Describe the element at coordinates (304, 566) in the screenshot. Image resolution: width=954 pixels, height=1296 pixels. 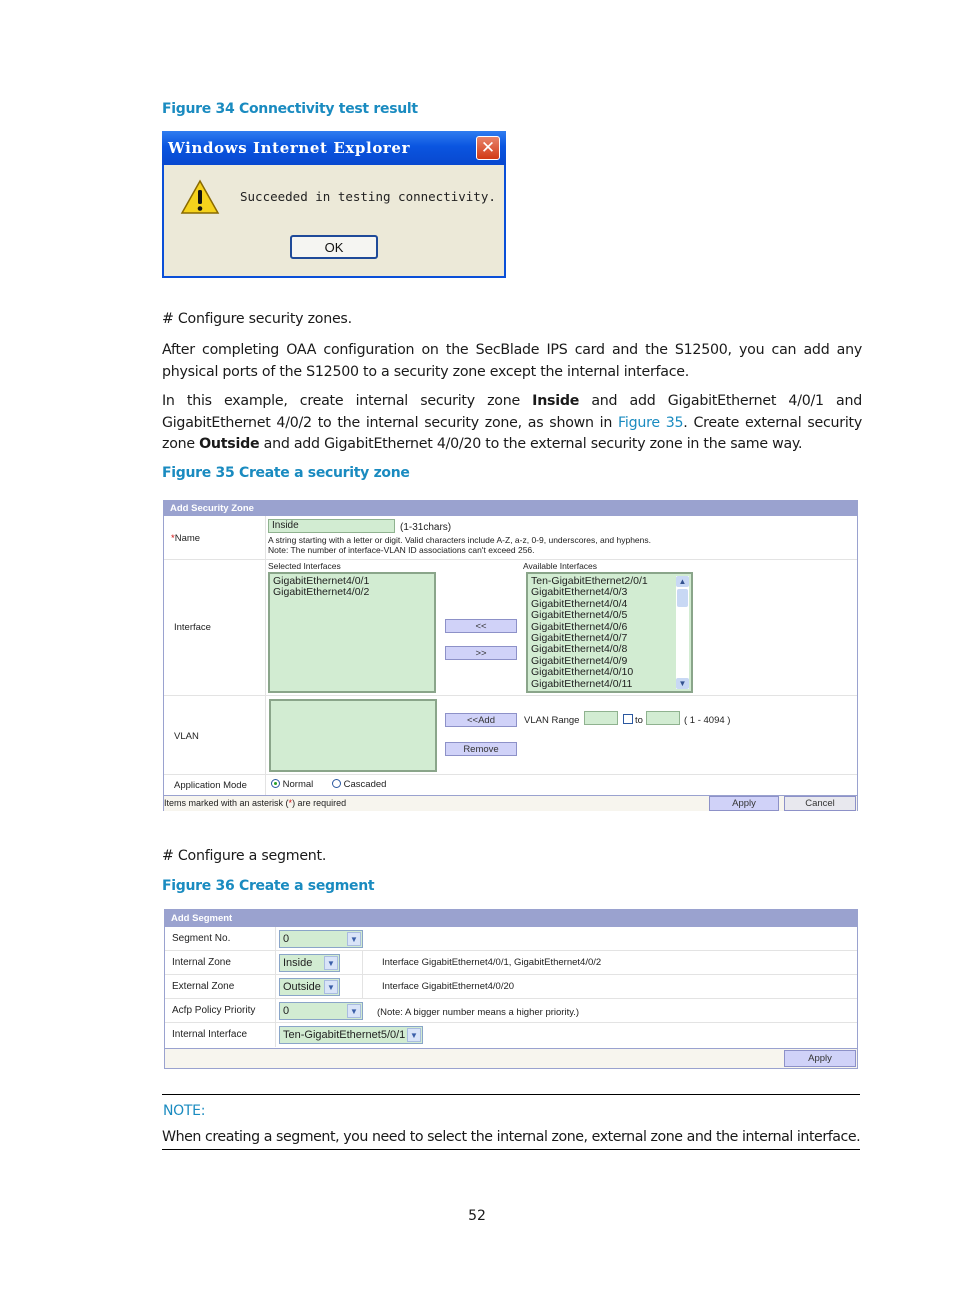
I see `selected-interfaces-header: Selected Interfaces` at that location.